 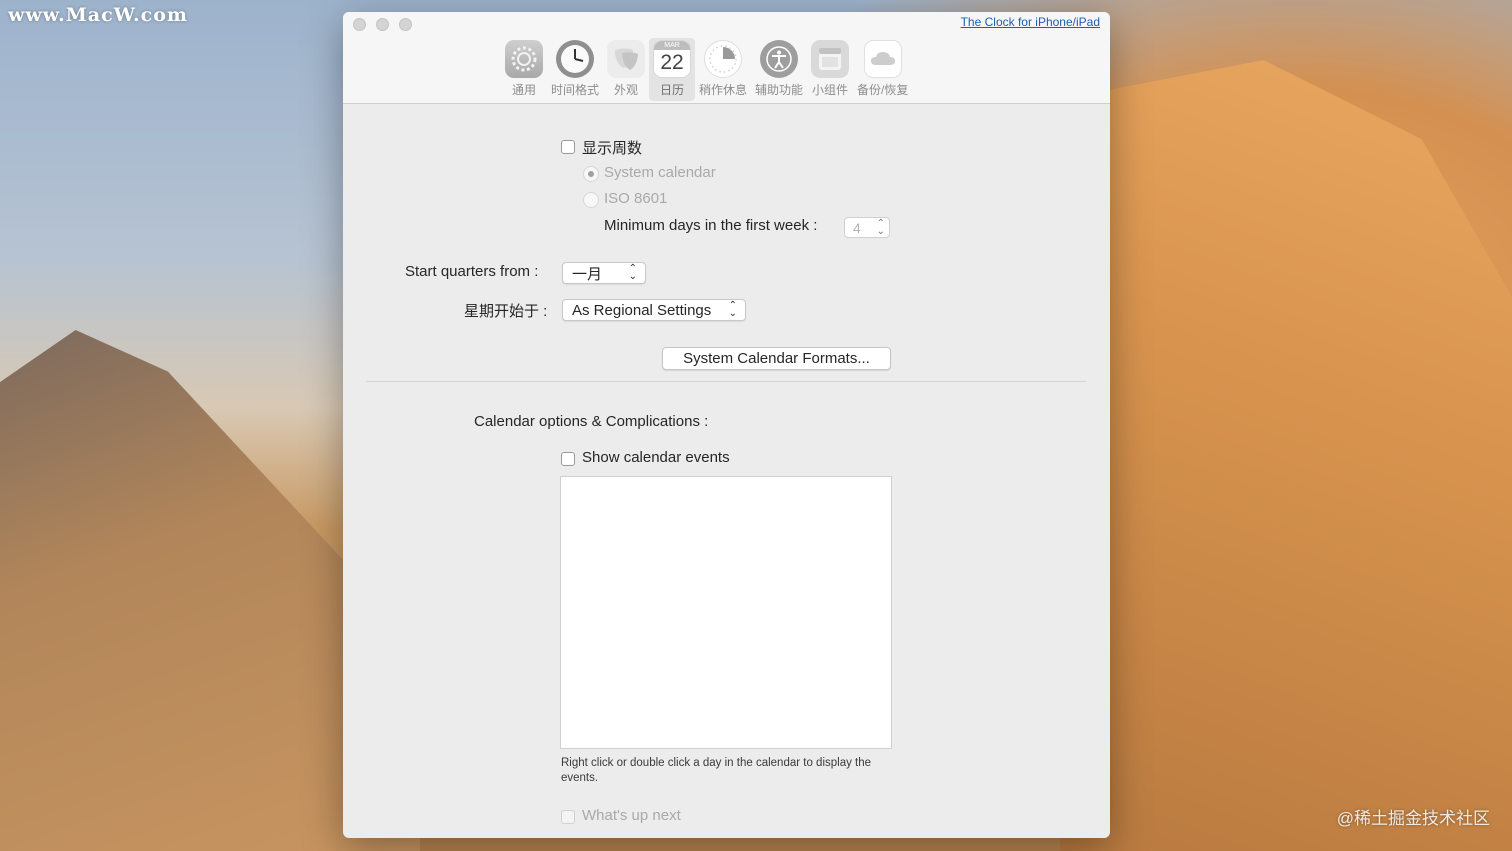 What do you see at coordinates (524, 59) in the screenshot?
I see `gear-icon` at bounding box center [524, 59].